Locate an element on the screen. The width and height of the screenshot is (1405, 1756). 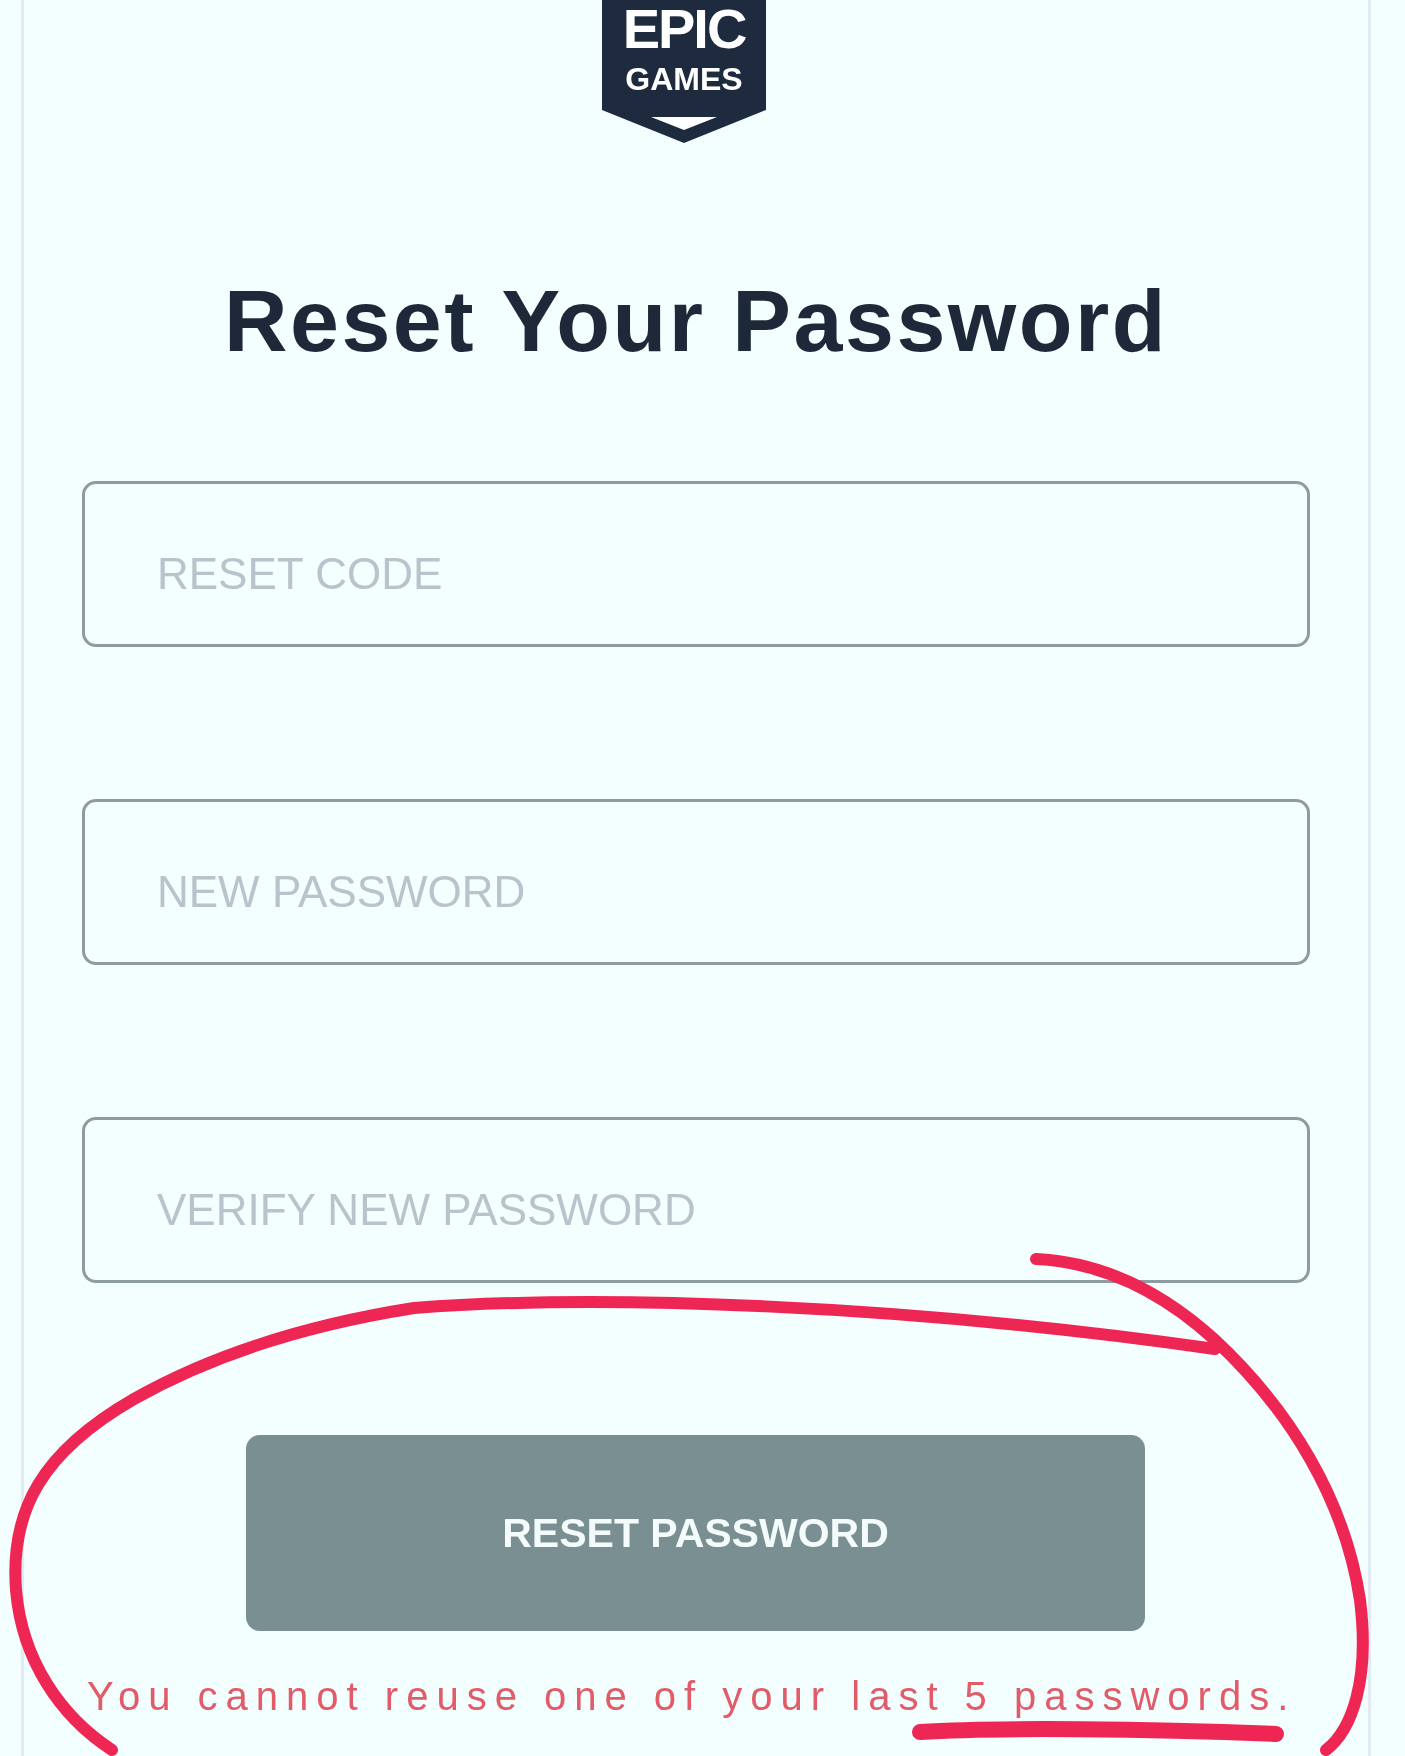
logo-wordmark: EPIC is located at coordinates (684, 29).